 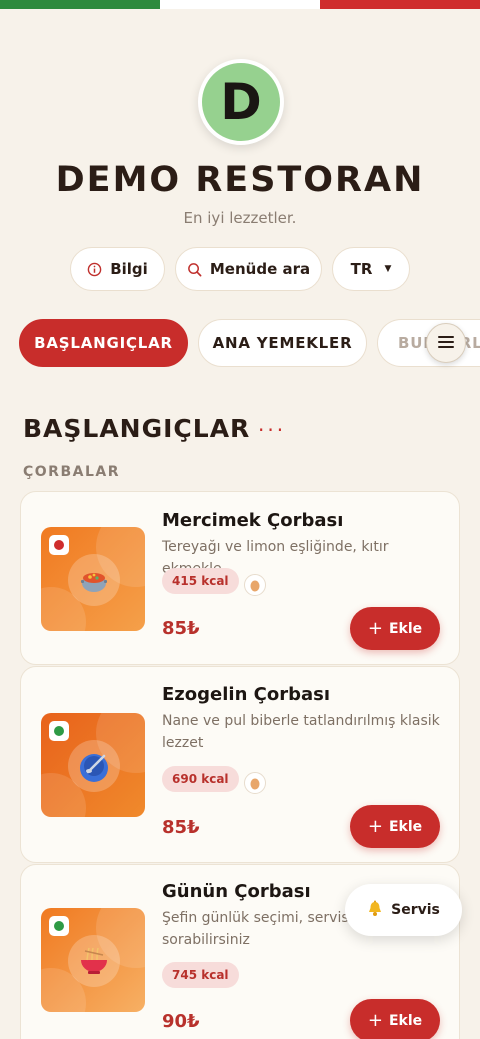 I want to click on calorie-badge: 745 kcal, so click(x=200, y=975).